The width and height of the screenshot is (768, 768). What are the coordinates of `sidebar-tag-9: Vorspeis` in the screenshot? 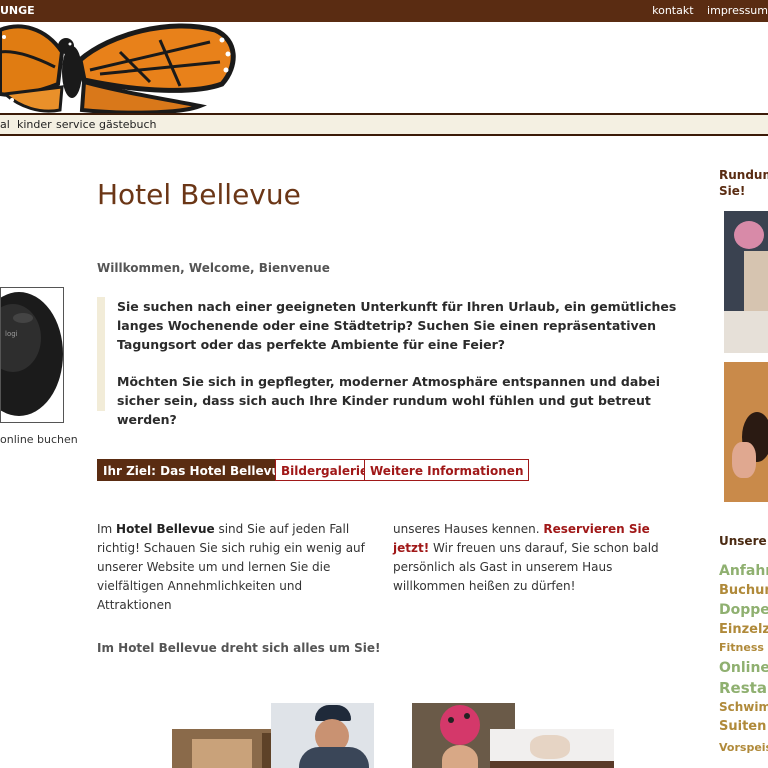 It's located at (743, 747).